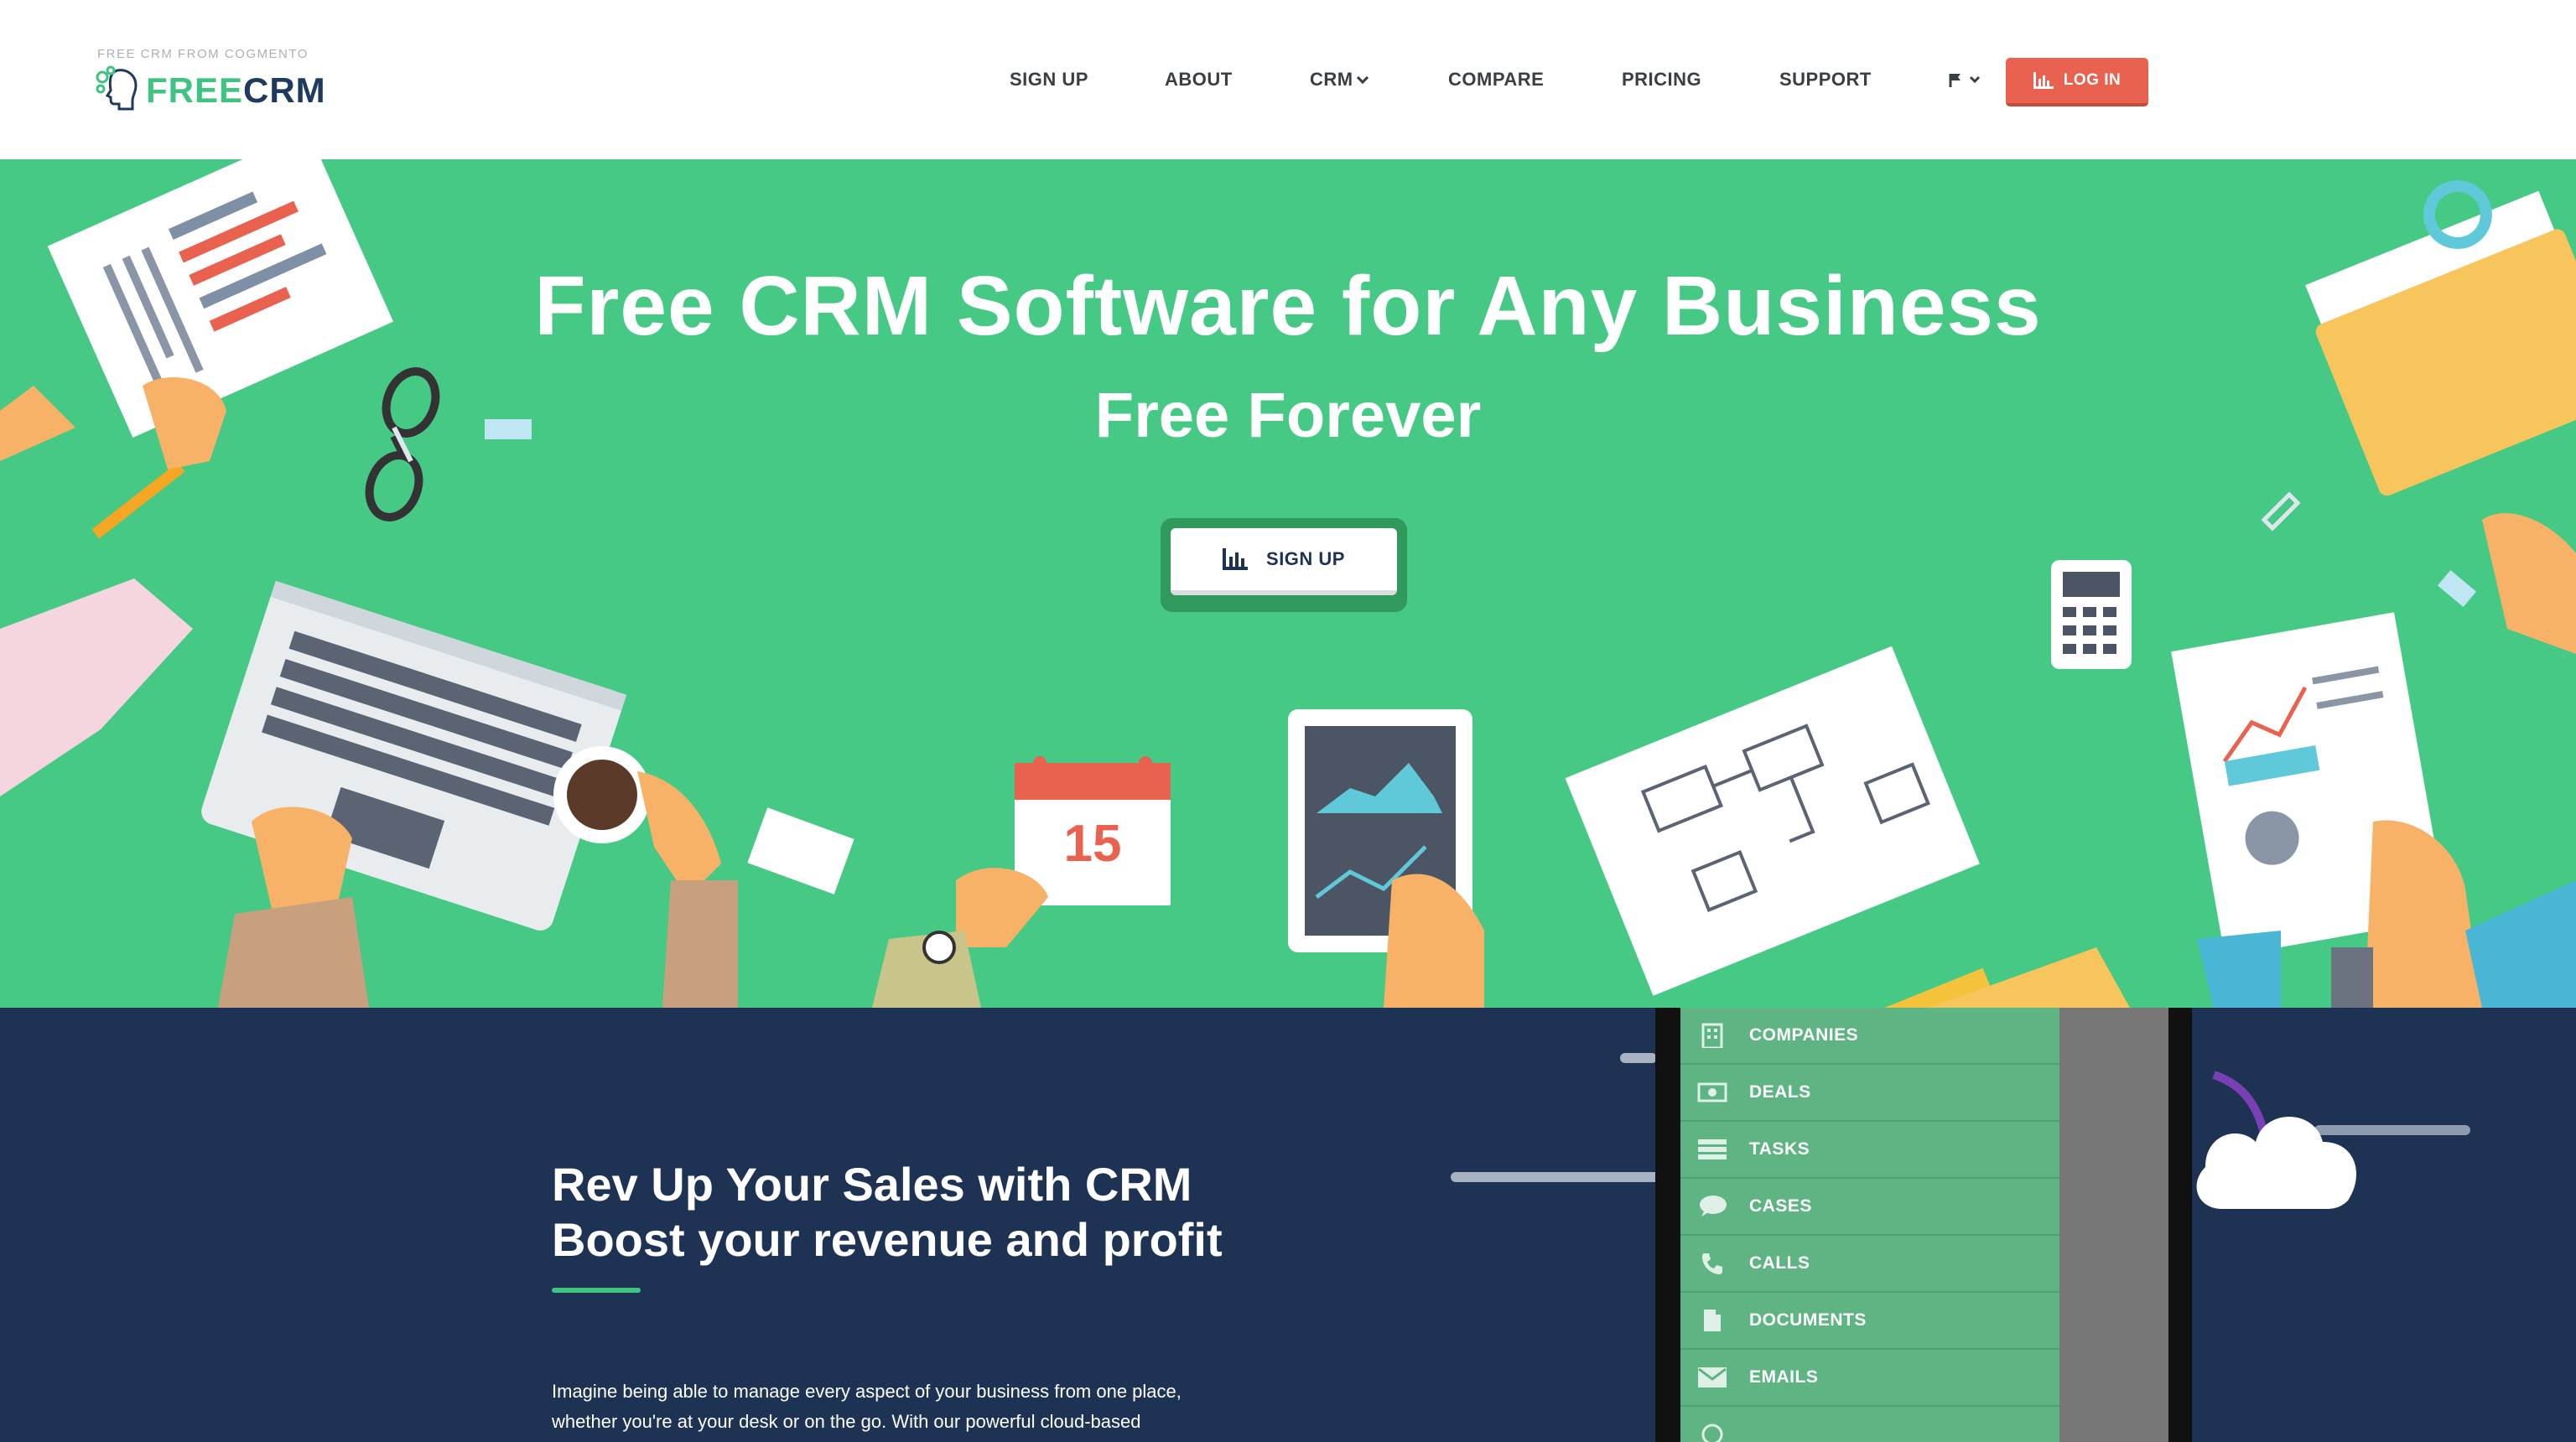 This screenshot has height=1442, width=2576. I want to click on phone-icon, so click(1712, 1263).